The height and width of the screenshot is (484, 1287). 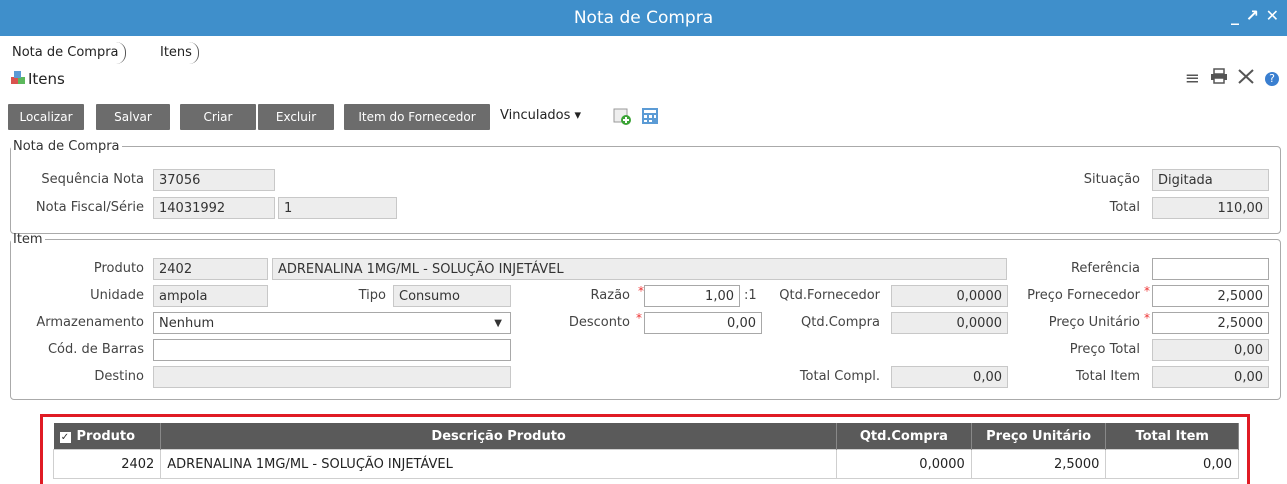 I want to click on cell-total-item: 0,00, so click(x=1172, y=464).